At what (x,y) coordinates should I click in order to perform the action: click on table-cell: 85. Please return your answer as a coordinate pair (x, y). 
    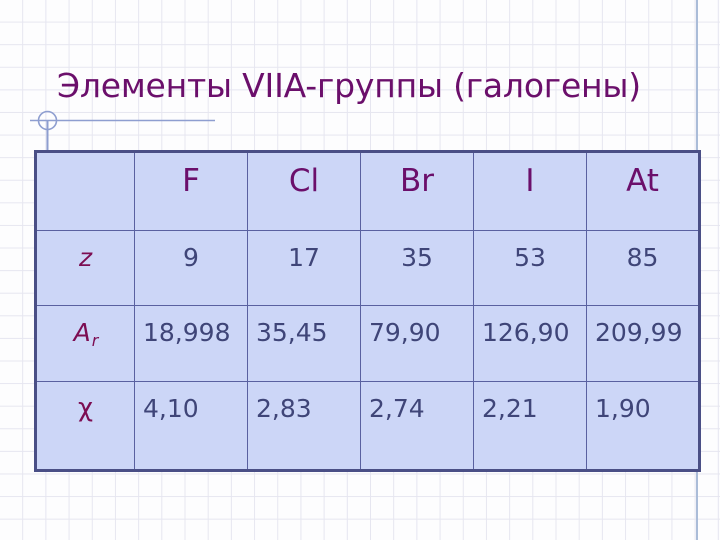
    Looking at the image, I should click on (643, 268).